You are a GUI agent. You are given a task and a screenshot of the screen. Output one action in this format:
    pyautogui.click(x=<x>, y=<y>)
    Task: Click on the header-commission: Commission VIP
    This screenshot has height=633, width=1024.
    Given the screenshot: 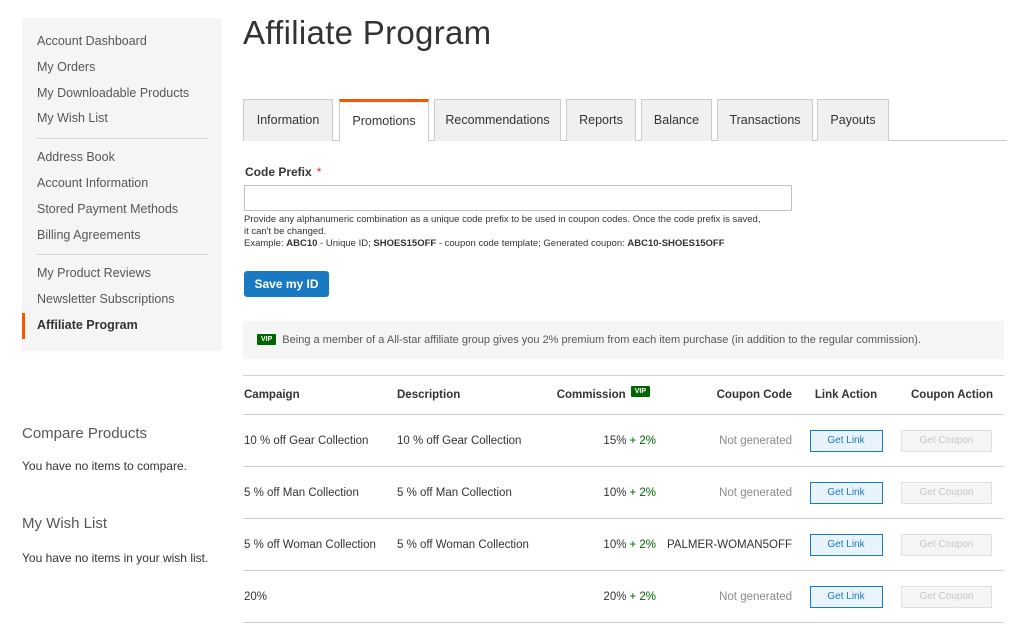 What is the action you would take?
    pyautogui.click(x=599, y=395)
    